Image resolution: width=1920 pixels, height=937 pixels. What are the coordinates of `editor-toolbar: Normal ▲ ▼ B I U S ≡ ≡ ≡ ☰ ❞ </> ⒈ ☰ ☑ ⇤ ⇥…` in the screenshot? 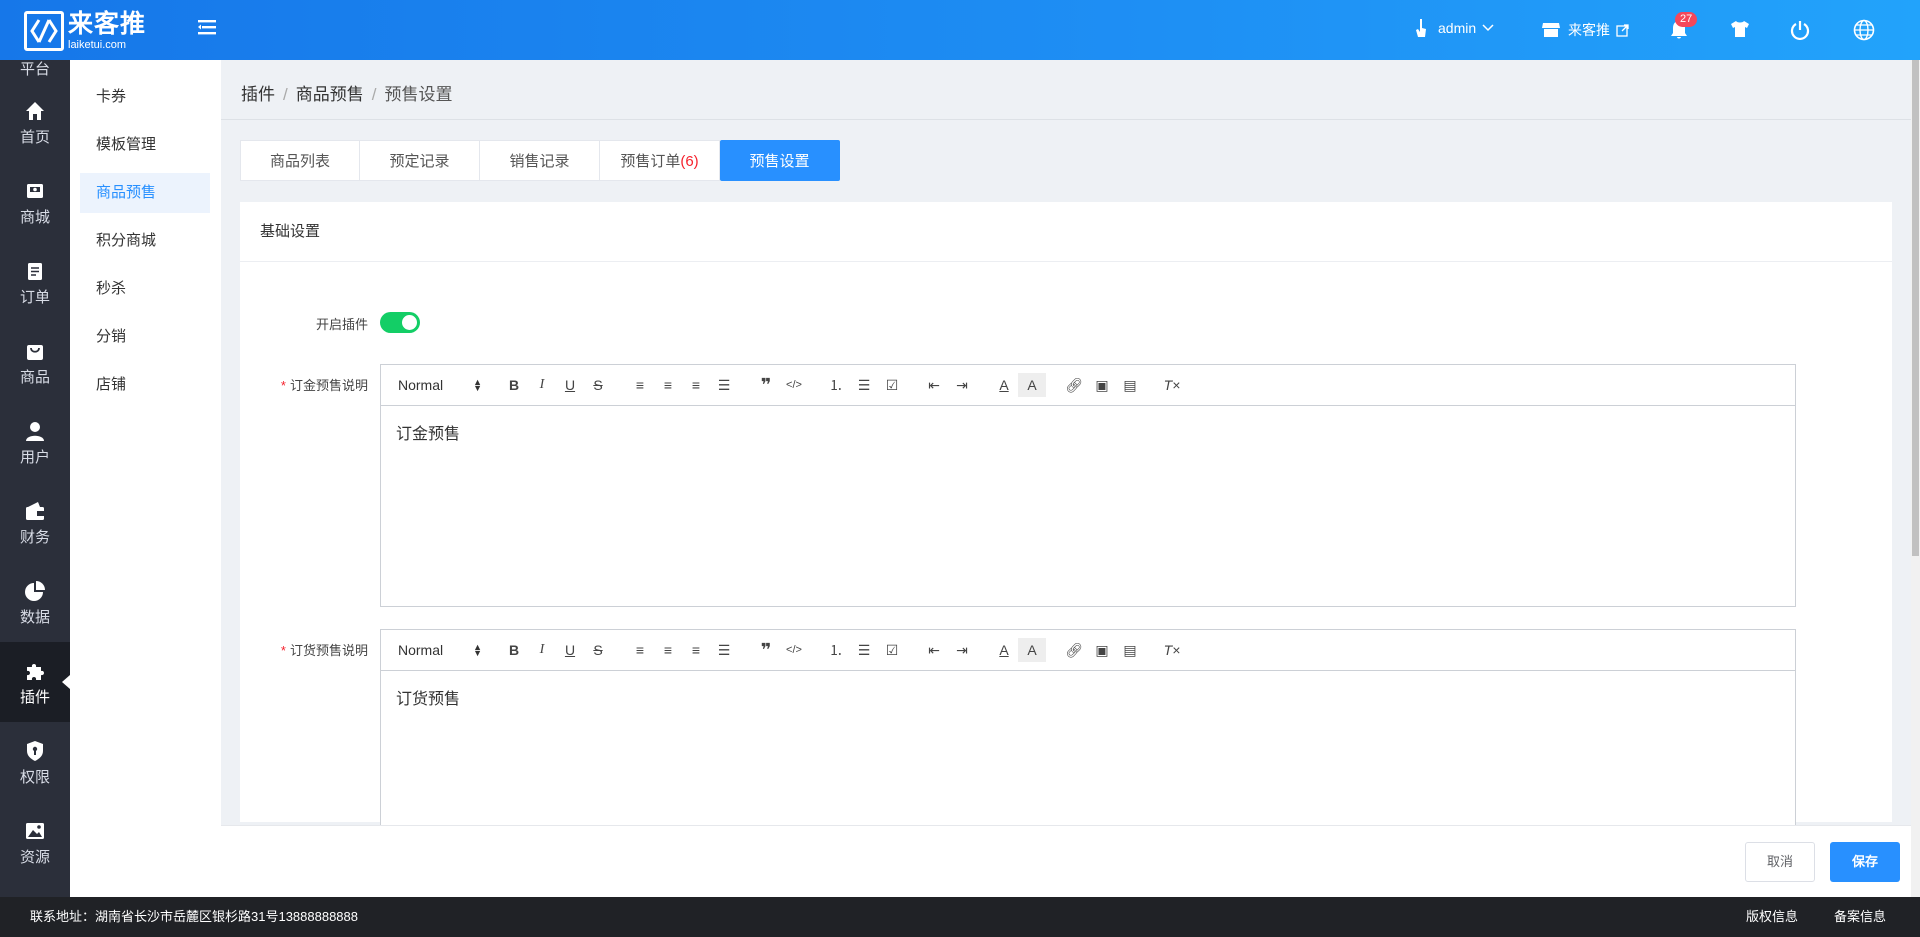 It's located at (1088, 650).